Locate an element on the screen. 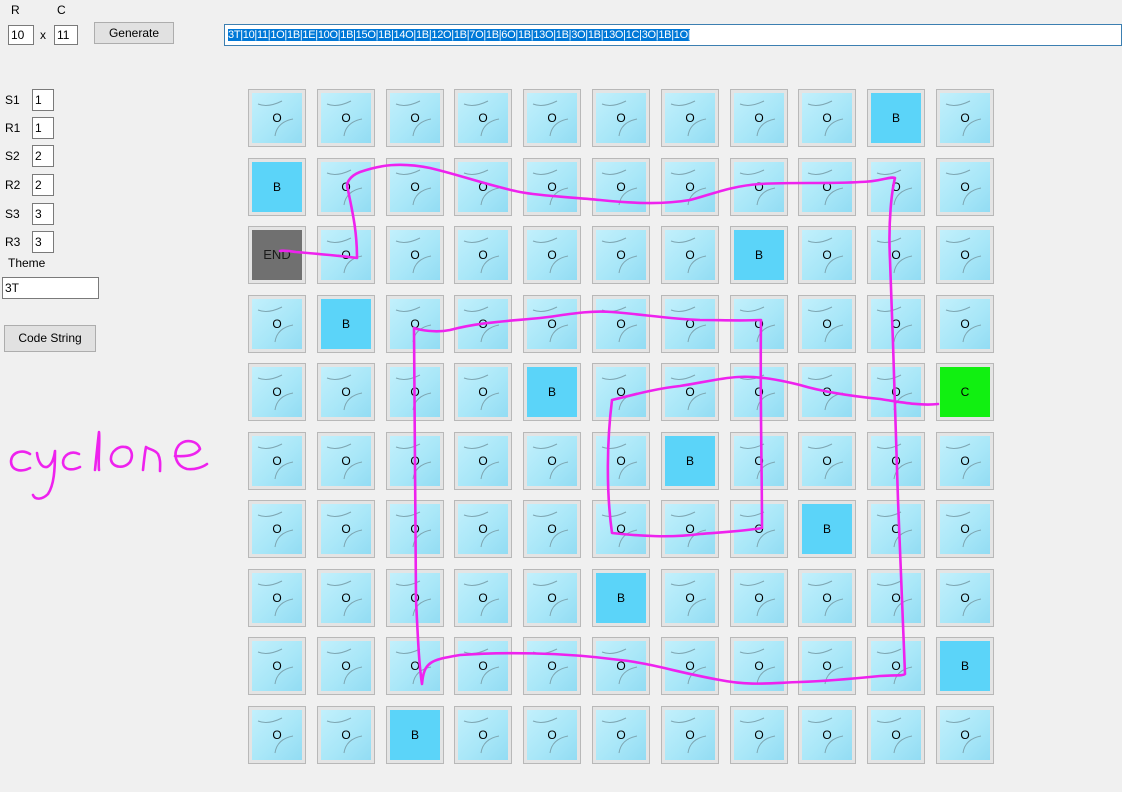  field-input-s3 is located at coordinates (43, 214).